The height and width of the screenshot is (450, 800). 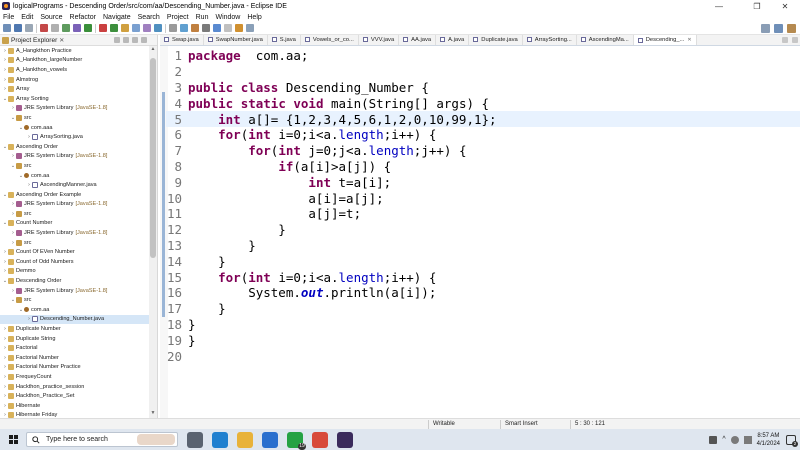 What do you see at coordinates (689, 40) in the screenshot?
I see `close-tab-icon: ✕` at bounding box center [689, 40].